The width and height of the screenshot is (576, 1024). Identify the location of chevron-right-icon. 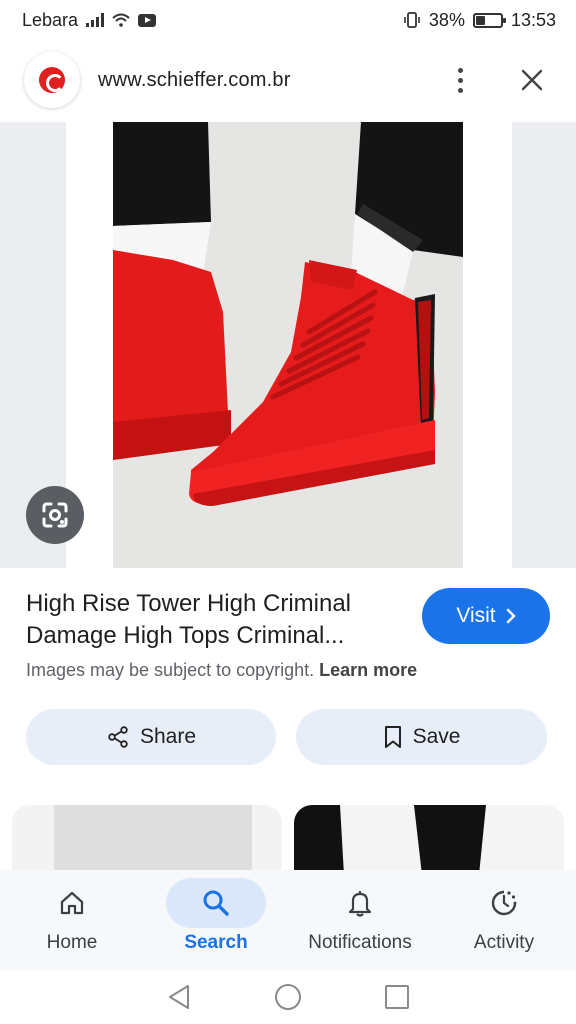
(511, 616).